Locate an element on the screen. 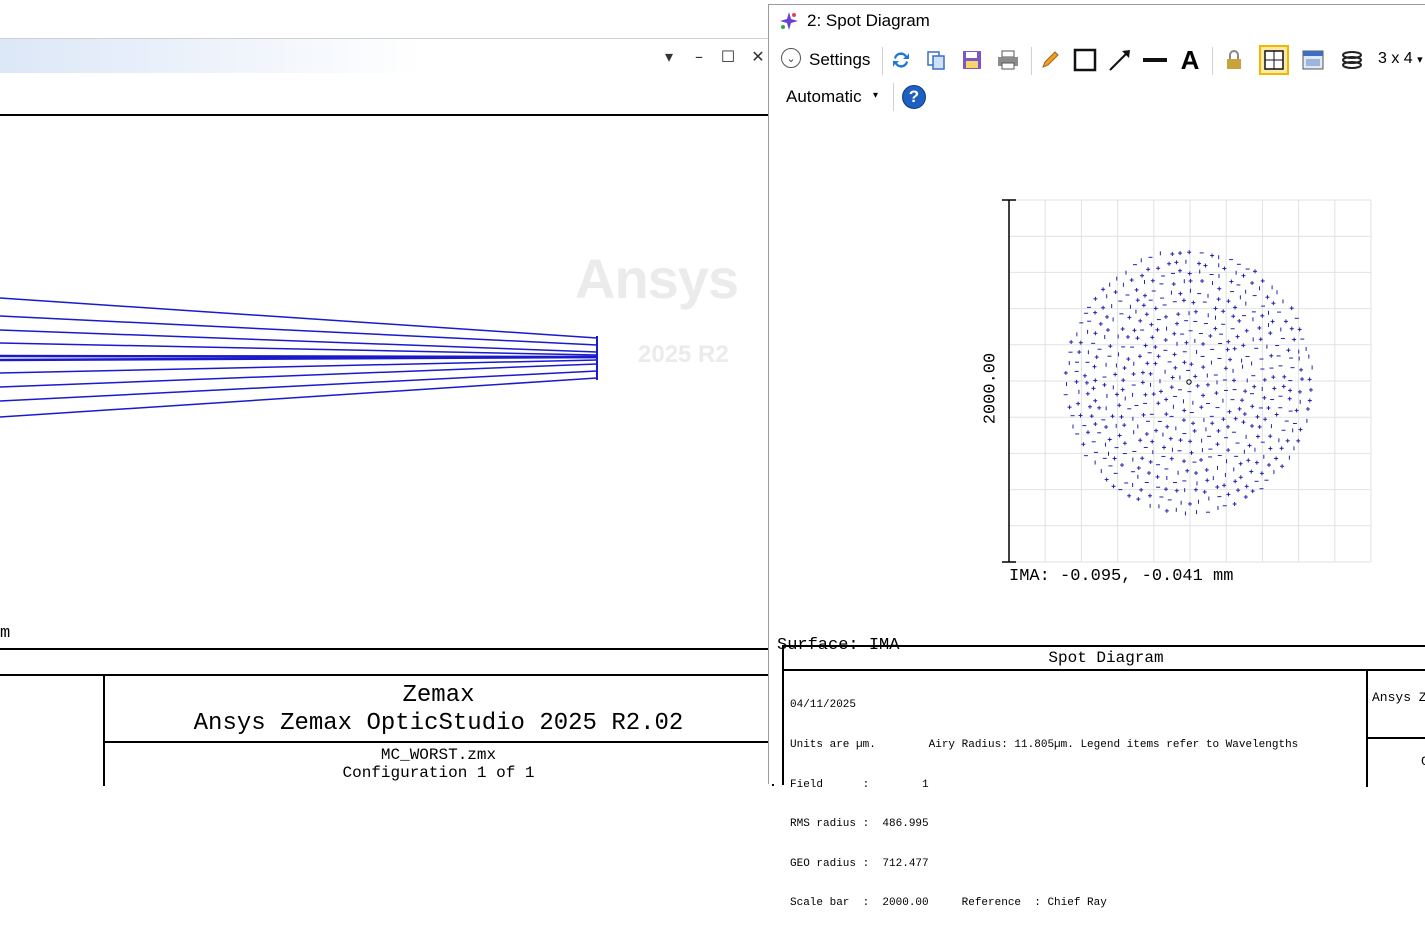 Image resolution: width=1425 pixels, height=937 pixels. spot-window-titlebar: 2: Spot Diagram is located at coordinates (1097, 21).